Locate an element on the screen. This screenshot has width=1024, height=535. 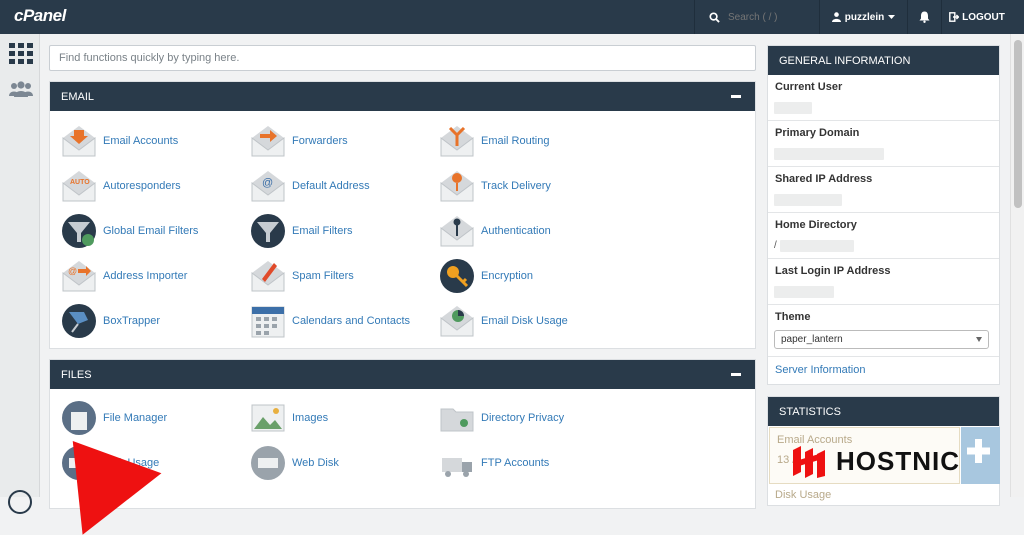
last-login-ip-label: Last Login IP Address is located at coordinates (833, 271).